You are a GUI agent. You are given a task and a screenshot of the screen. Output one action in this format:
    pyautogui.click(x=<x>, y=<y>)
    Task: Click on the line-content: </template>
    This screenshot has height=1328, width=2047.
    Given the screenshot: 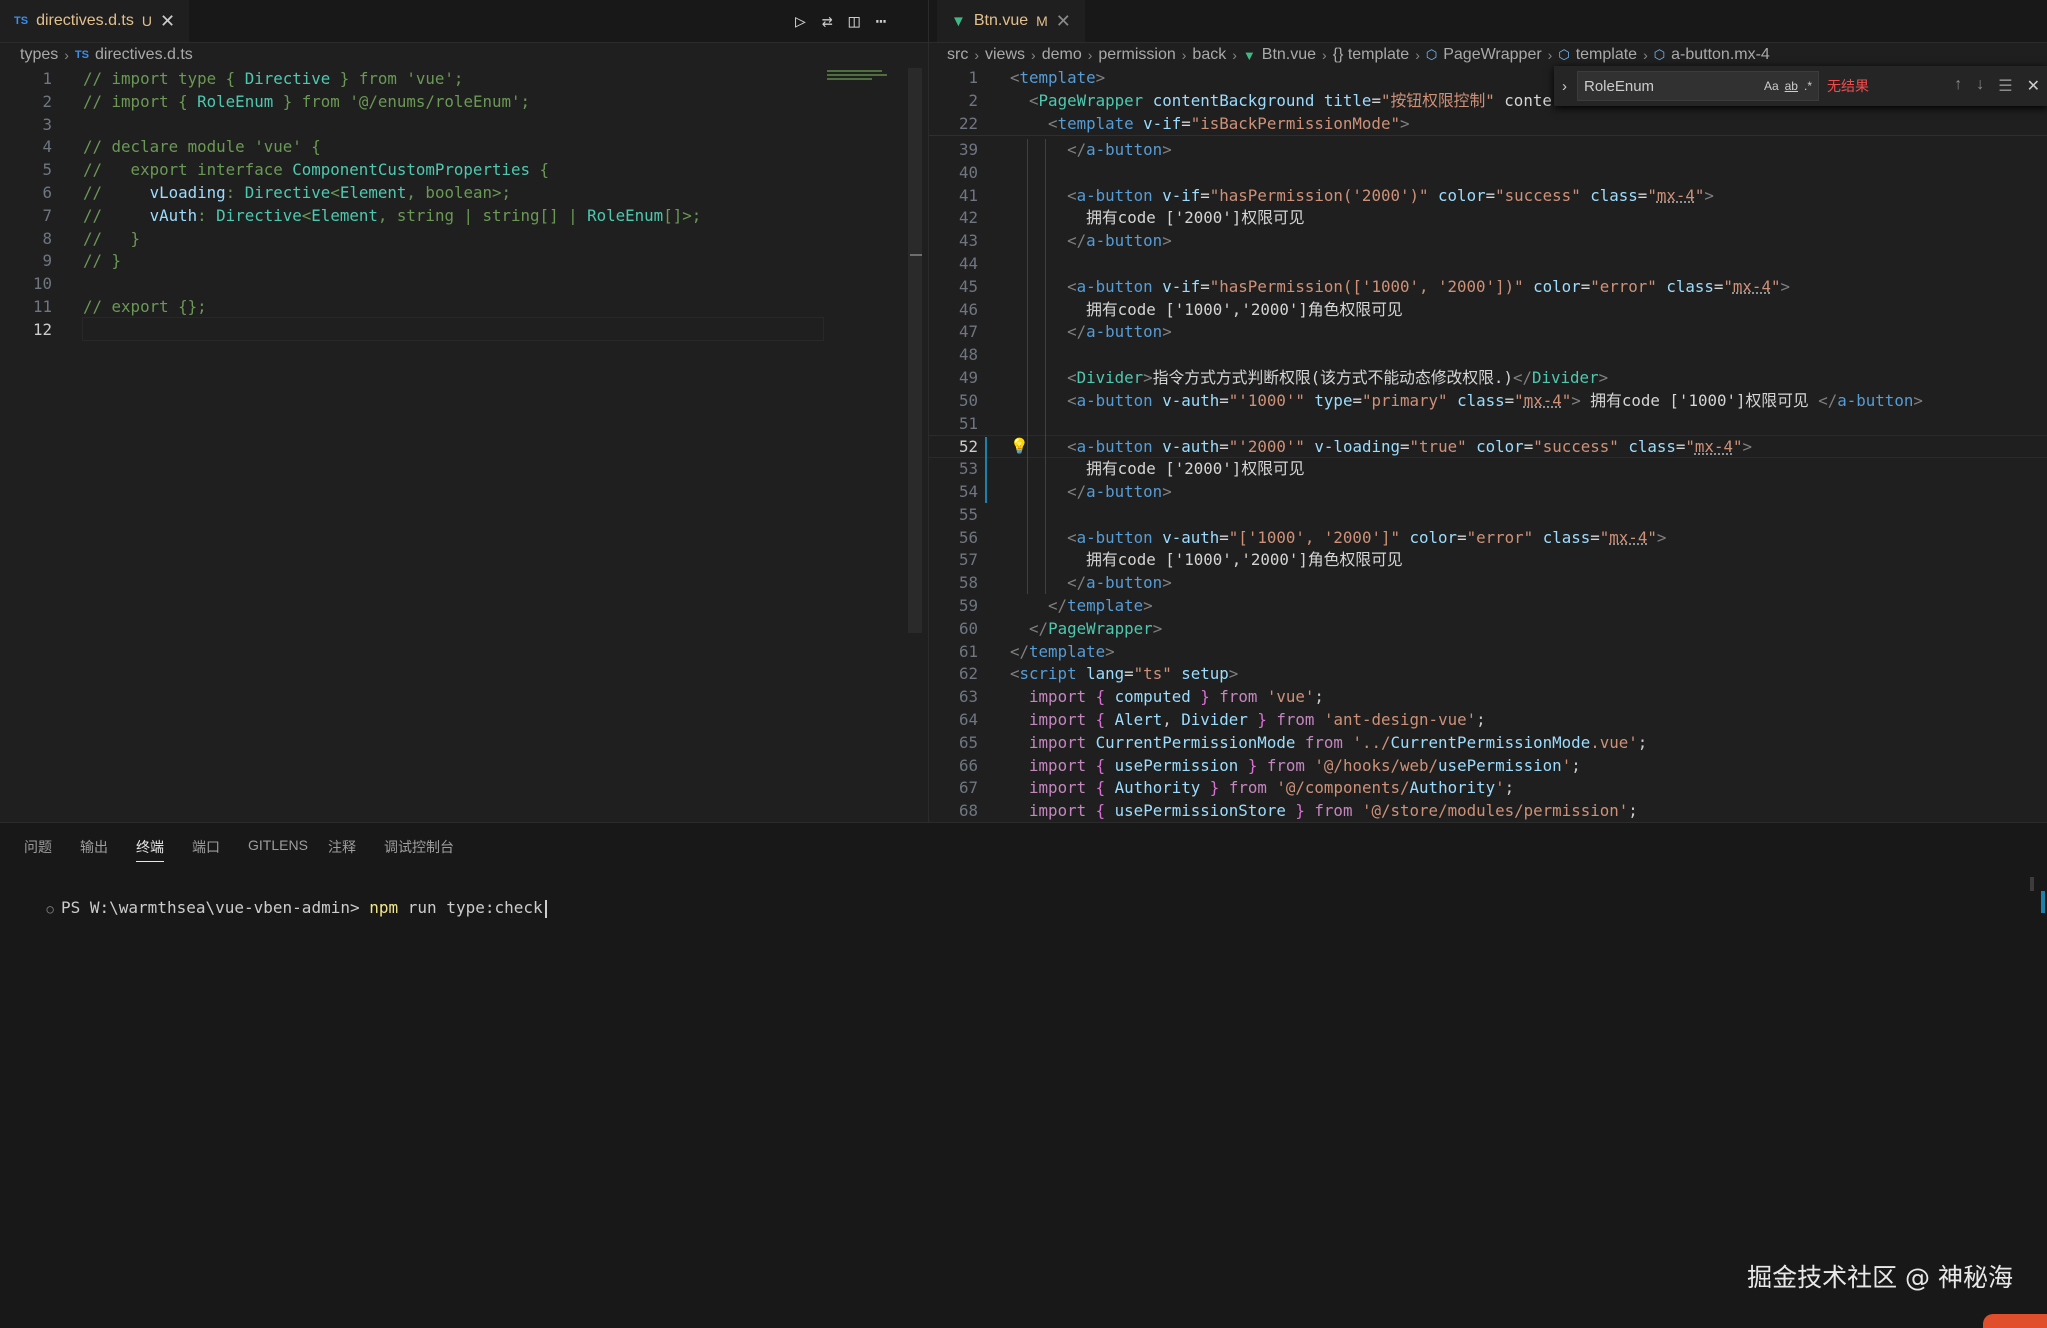 What is the action you would take?
    pyautogui.click(x=1100, y=605)
    